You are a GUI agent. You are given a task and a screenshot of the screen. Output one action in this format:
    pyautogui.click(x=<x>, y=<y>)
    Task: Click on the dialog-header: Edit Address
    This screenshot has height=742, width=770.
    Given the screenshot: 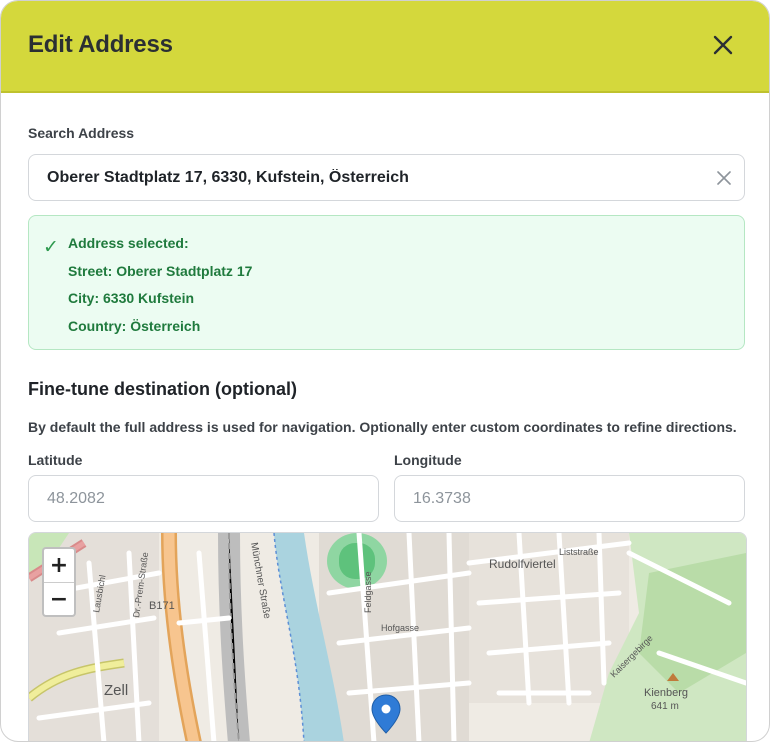 What is the action you would take?
    pyautogui.click(x=385, y=47)
    